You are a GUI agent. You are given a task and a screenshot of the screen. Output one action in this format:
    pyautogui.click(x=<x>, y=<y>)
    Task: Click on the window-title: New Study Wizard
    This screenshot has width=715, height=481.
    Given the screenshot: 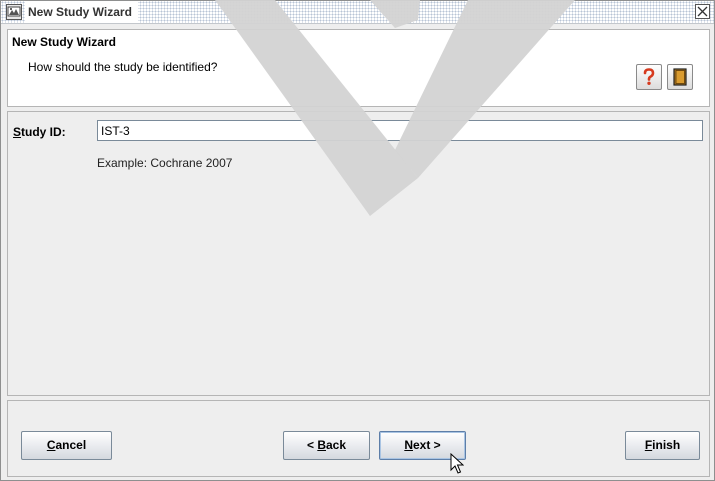 What is the action you would take?
    pyautogui.click(x=81, y=12)
    